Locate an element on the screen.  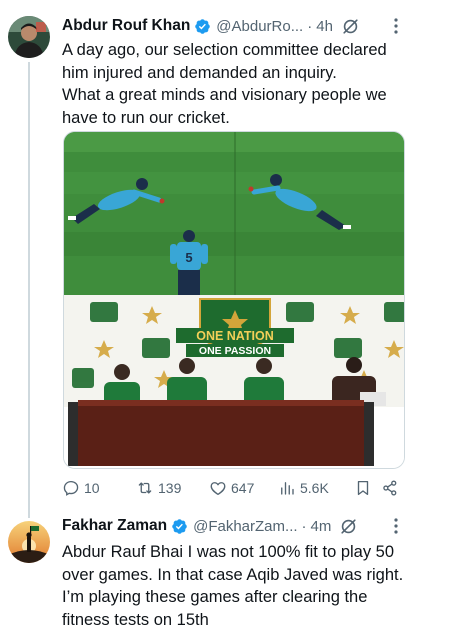
tweet-header: Fakhar Zaman @FakharZam... · 4m is located at coordinates (255, 526).